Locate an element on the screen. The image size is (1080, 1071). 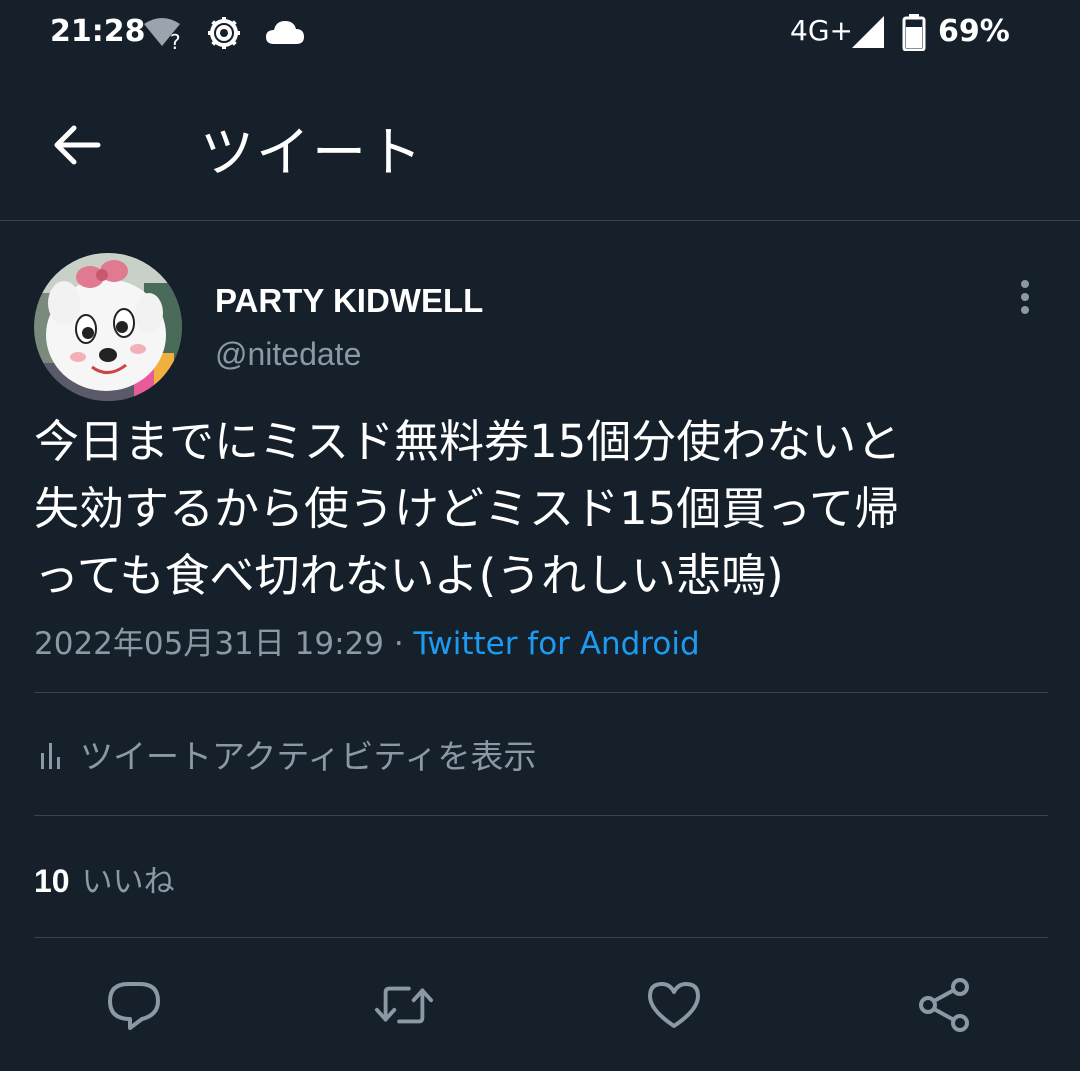
retweet-icon is located at coordinates (404, 1005).